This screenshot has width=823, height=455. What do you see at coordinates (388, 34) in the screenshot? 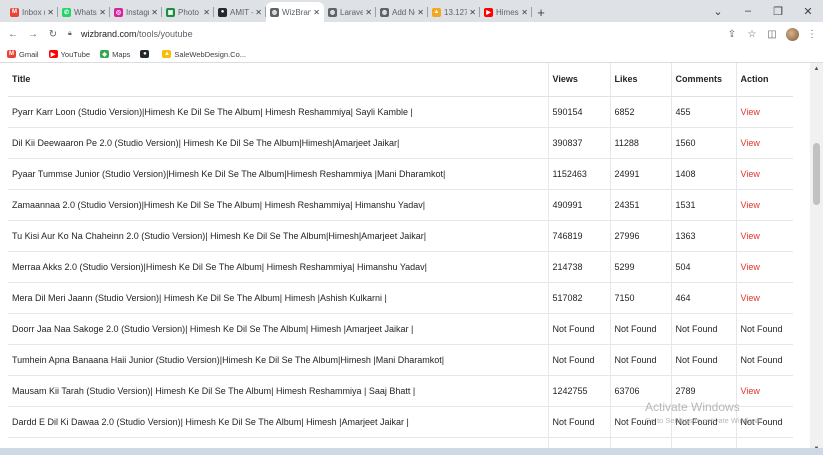
I see `address-bar: 🔒︎ wizbrand.com/tools/youtube` at bounding box center [388, 34].